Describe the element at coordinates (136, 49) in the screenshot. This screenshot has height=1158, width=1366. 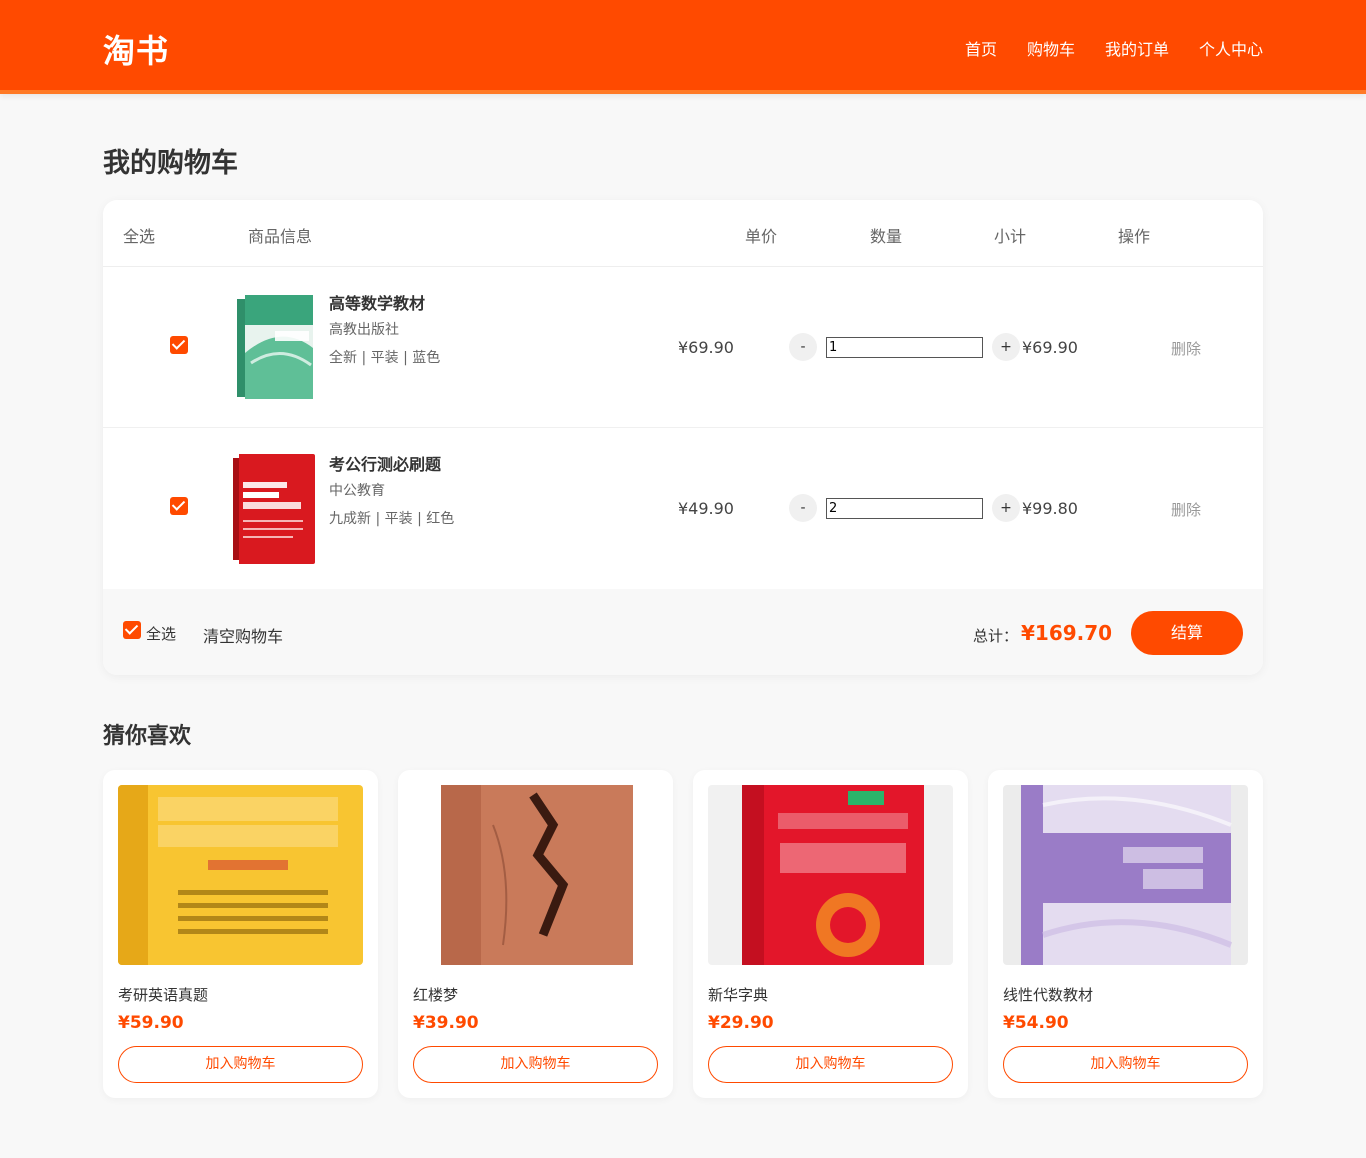
I see `site-logo: 淘书` at that location.